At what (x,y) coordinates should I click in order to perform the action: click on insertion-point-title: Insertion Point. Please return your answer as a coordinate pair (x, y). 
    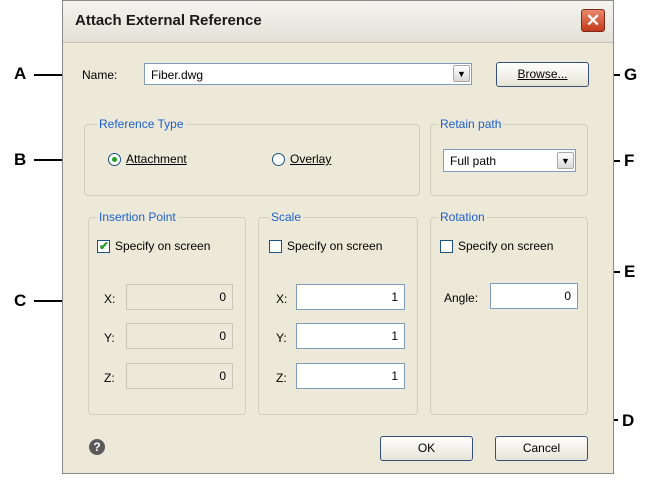
    Looking at the image, I should click on (137, 217).